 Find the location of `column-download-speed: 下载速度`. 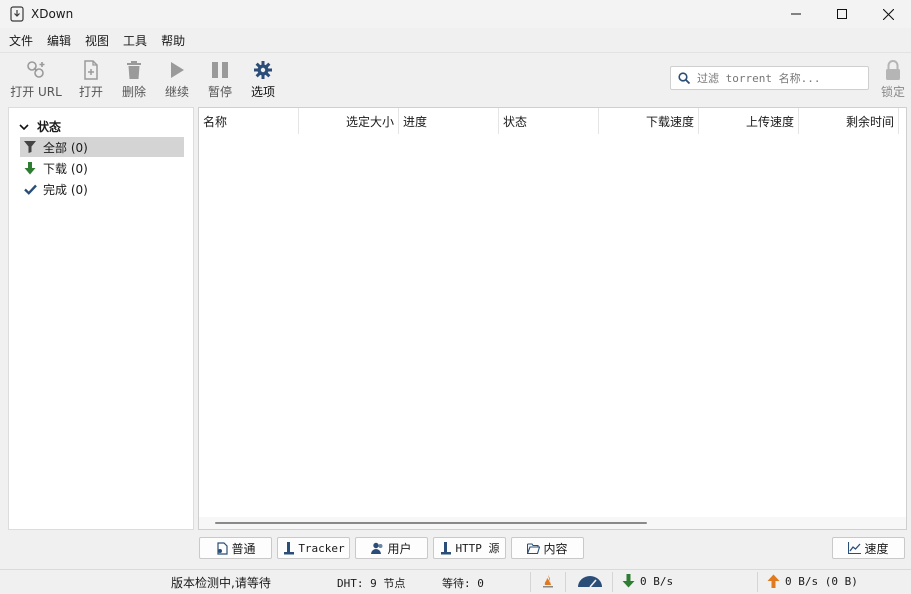

column-download-speed: 下载速度 is located at coordinates (649, 121).